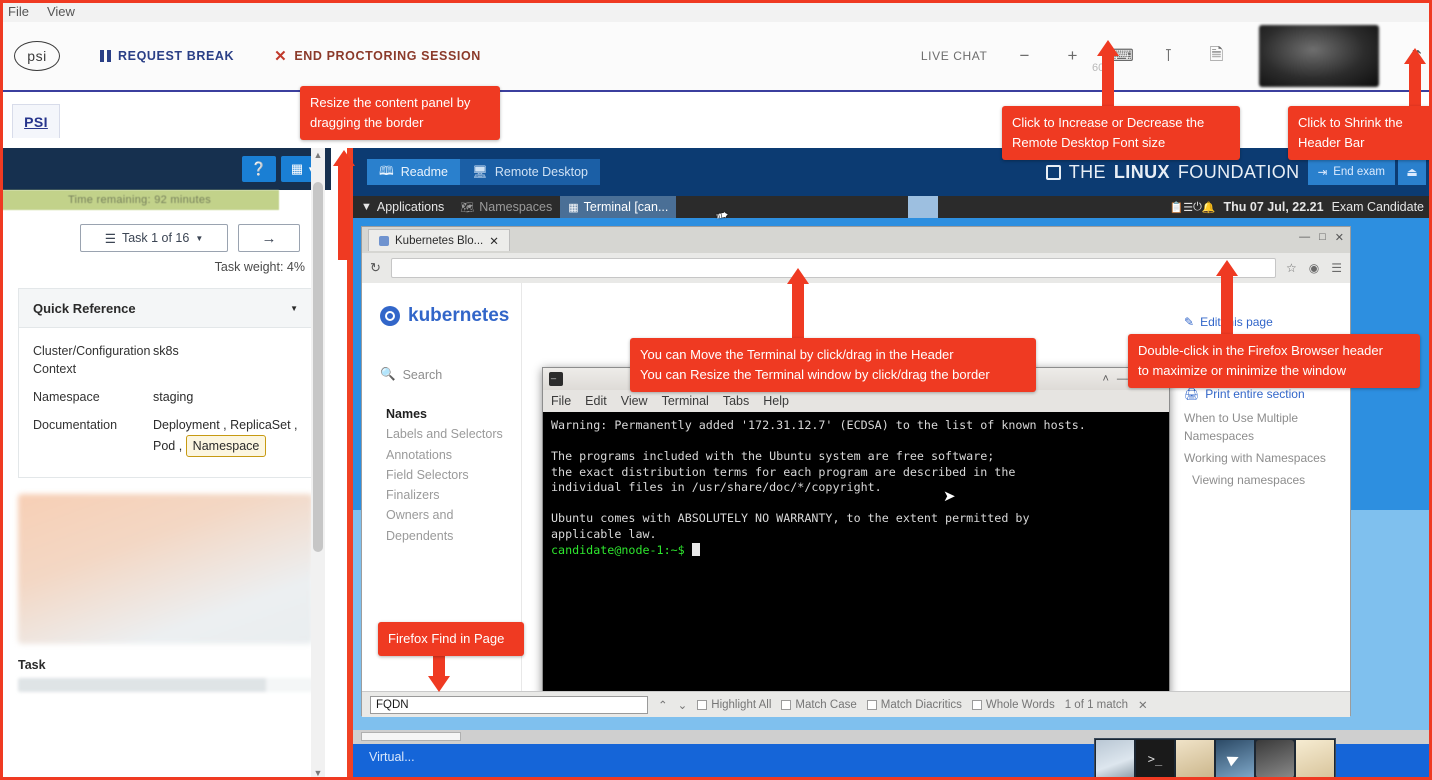  Describe the element at coordinates (1275, 759) in the screenshot. I see `camera-icon` at that location.